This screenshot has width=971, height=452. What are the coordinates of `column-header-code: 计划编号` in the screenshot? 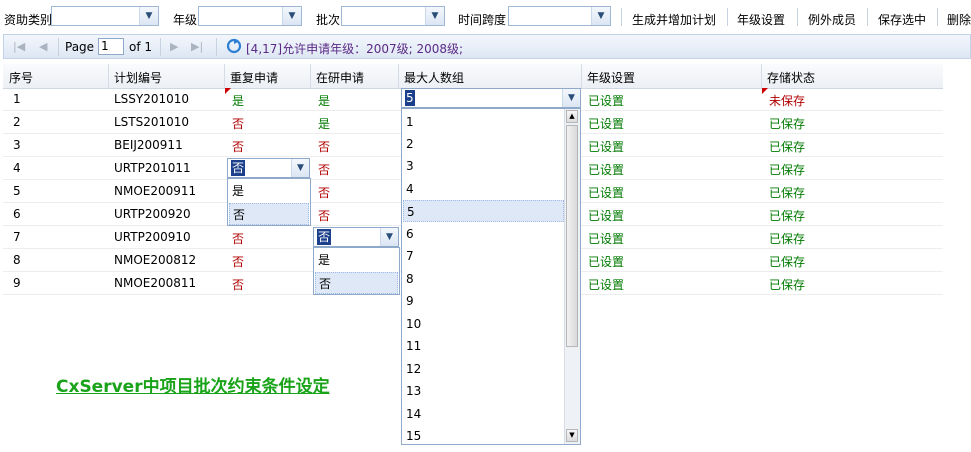 It's located at (138, 77).